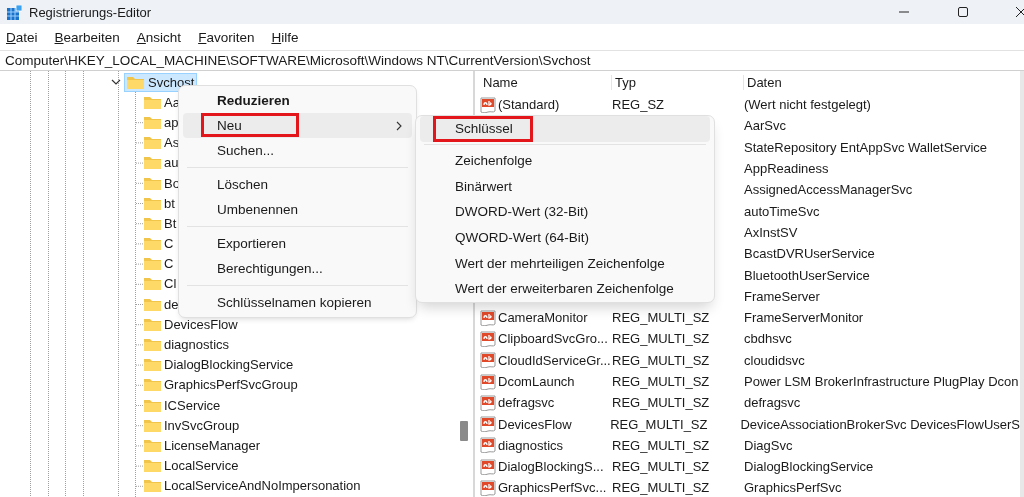 The height and width of the screenshot is (497, 1024). I want to click on tree-item: Cl, so click(170, 284).